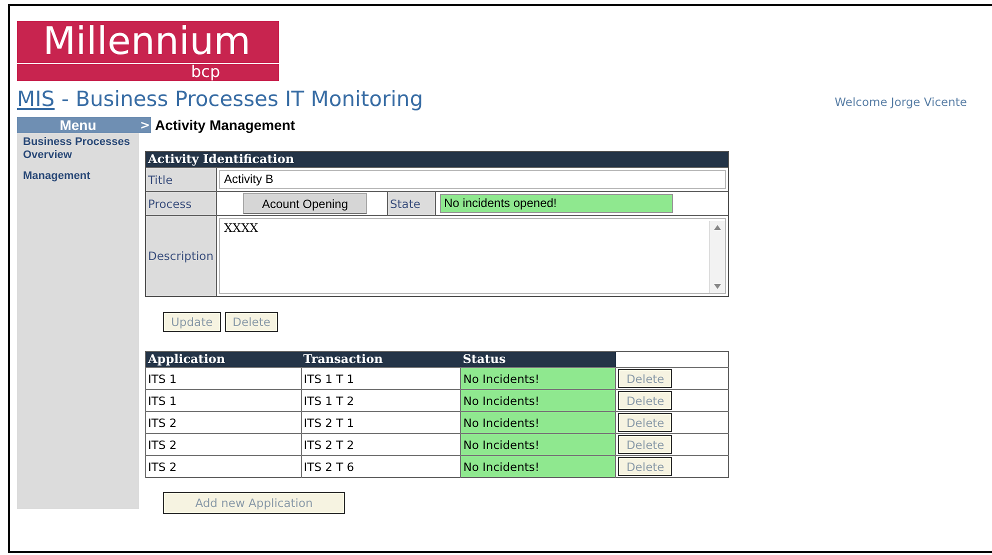 This screenshot has width=992, height=555. I want to click on scrollbar, so click(717, 257).